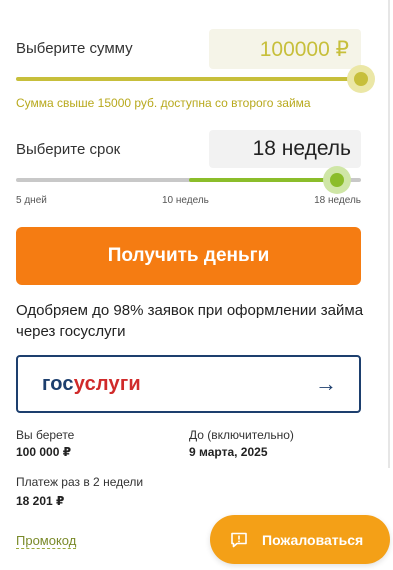 The height and width of the screenshot is (570, 393). I want to click on panel-divider, so click(389, 234).